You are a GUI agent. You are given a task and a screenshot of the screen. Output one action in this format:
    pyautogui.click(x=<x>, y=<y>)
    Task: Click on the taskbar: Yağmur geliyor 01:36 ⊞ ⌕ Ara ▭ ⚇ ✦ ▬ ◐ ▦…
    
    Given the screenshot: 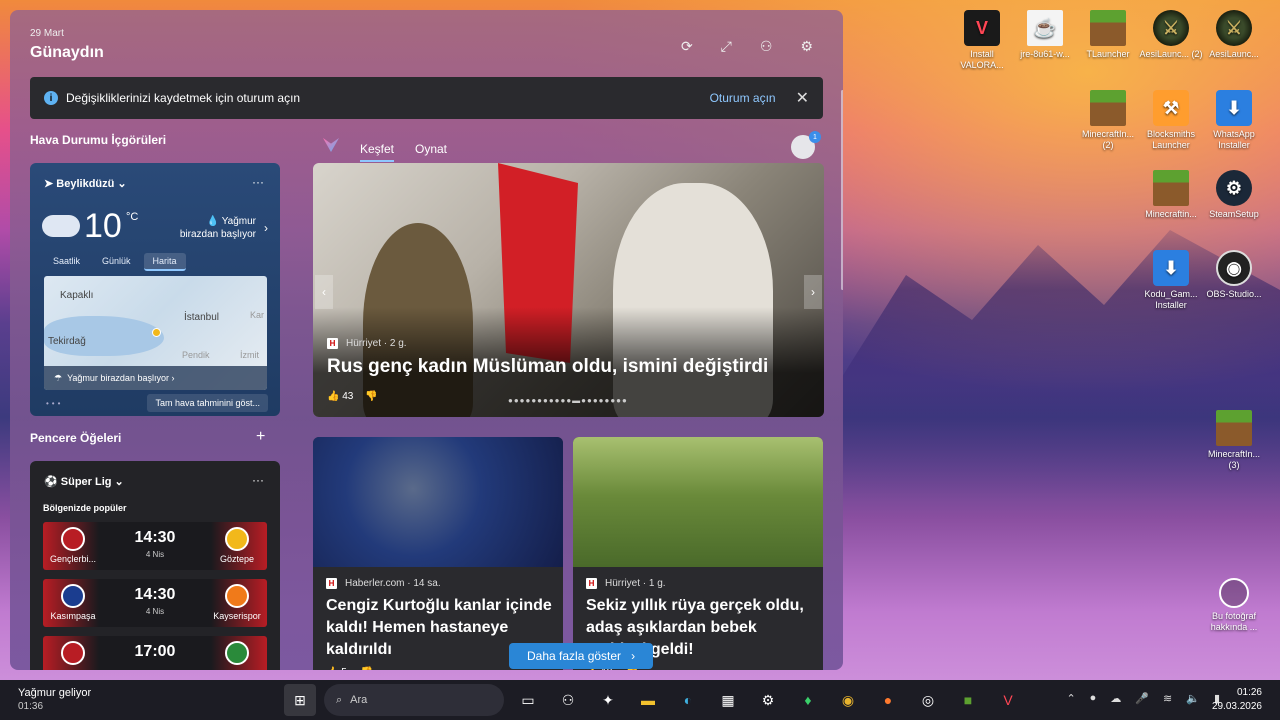 What is the action you would take?
    pyautogui.click(x=640, y=700)
    